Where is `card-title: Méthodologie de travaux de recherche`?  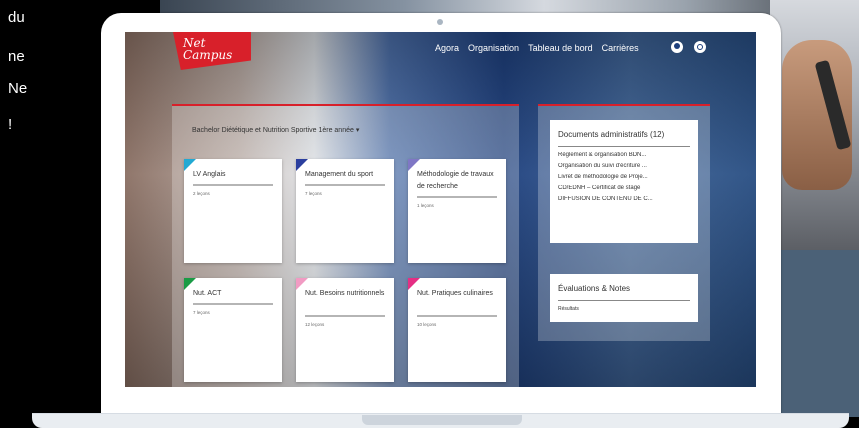 card-title: Méthodologie de travaux de recherche is located at coordinates (455, 180).